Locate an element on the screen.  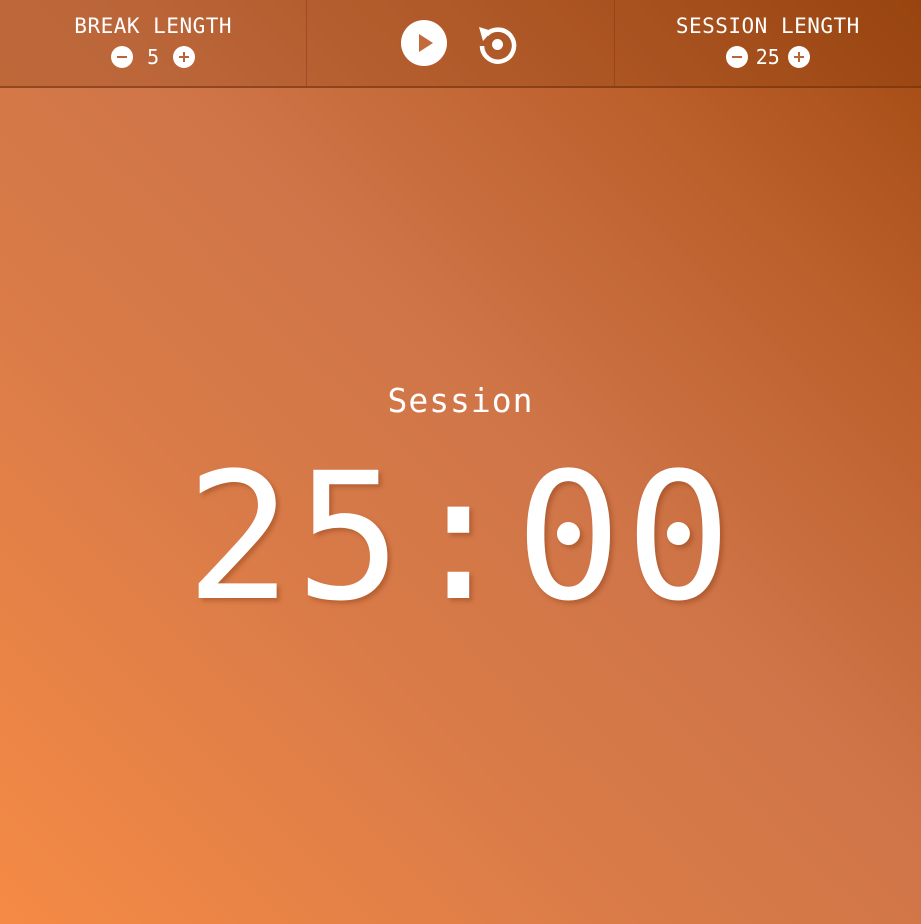
session-length-title: SESSION LENGTH is located at coordinates (767, 25).